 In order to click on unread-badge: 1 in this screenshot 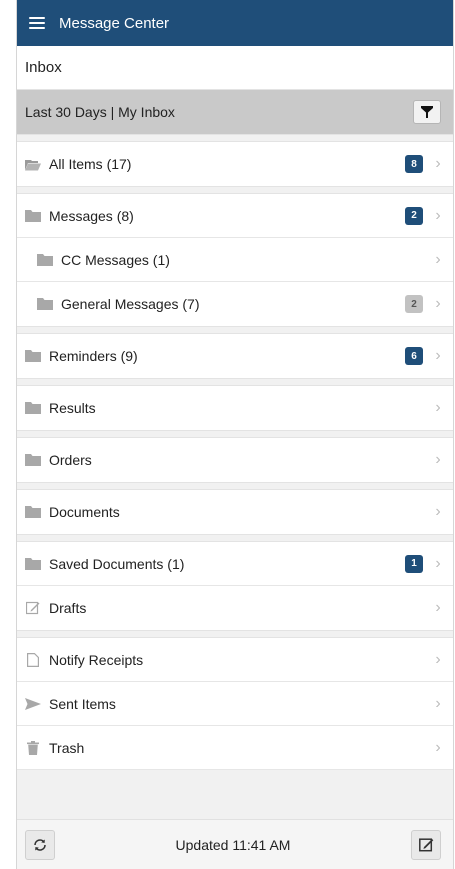, I will do `click(414, 563)`.